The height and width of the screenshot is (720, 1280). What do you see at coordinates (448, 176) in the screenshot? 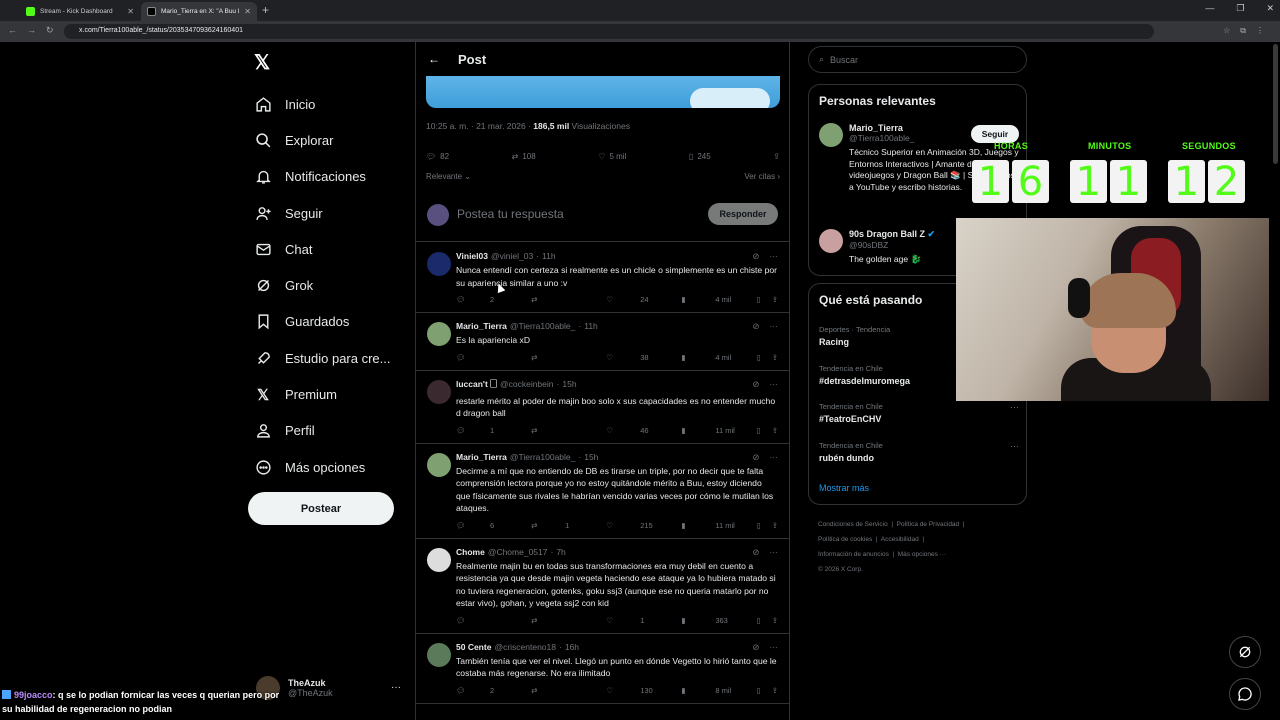
I see `sort-dropdown: Relevante ⌄` at bounding box center [448, 176].